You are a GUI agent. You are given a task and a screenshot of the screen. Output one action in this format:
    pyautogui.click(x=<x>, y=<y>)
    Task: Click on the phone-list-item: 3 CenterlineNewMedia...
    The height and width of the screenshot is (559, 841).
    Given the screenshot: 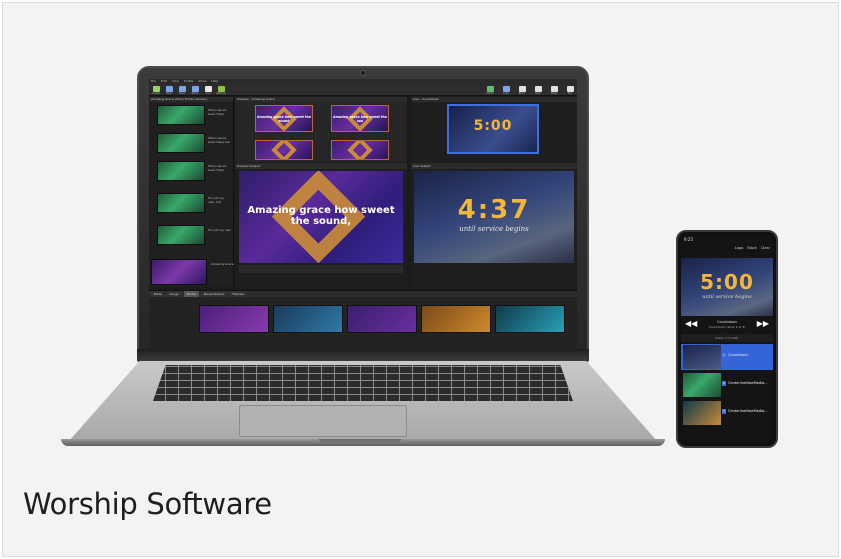 What is the action you would take?
    pyautogui.click(x=727, y=413)
    